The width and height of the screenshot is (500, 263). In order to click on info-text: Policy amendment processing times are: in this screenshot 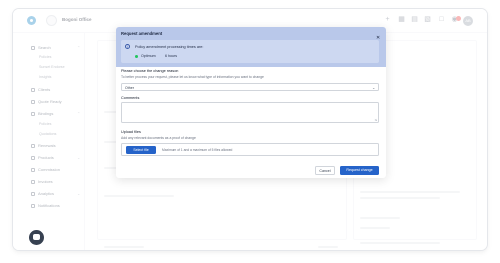, I will do `click(169, 47)`.